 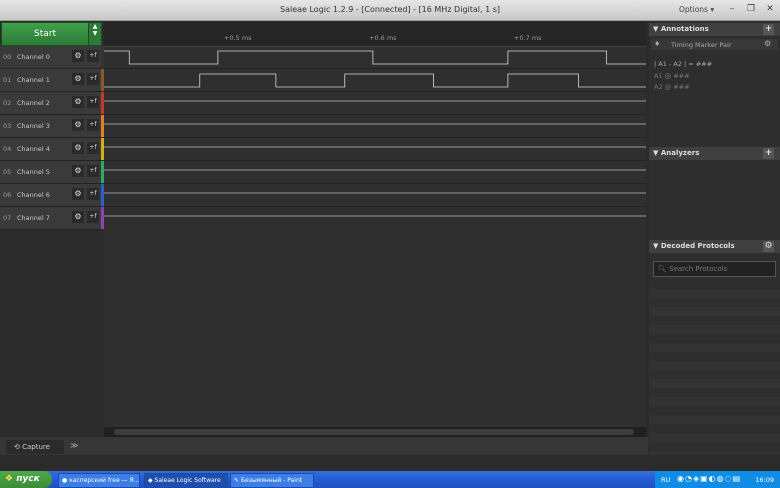 I want to click on capture-tab: ⟲ Capture, so click(x=35, y=447).